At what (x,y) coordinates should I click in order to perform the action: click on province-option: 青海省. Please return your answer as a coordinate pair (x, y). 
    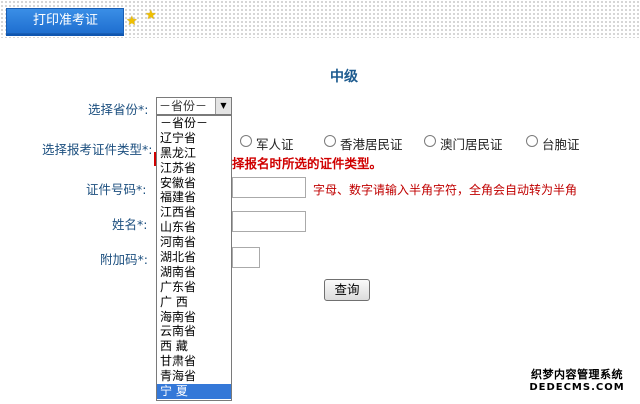
    Looking at the image, I should click on (194, 376).